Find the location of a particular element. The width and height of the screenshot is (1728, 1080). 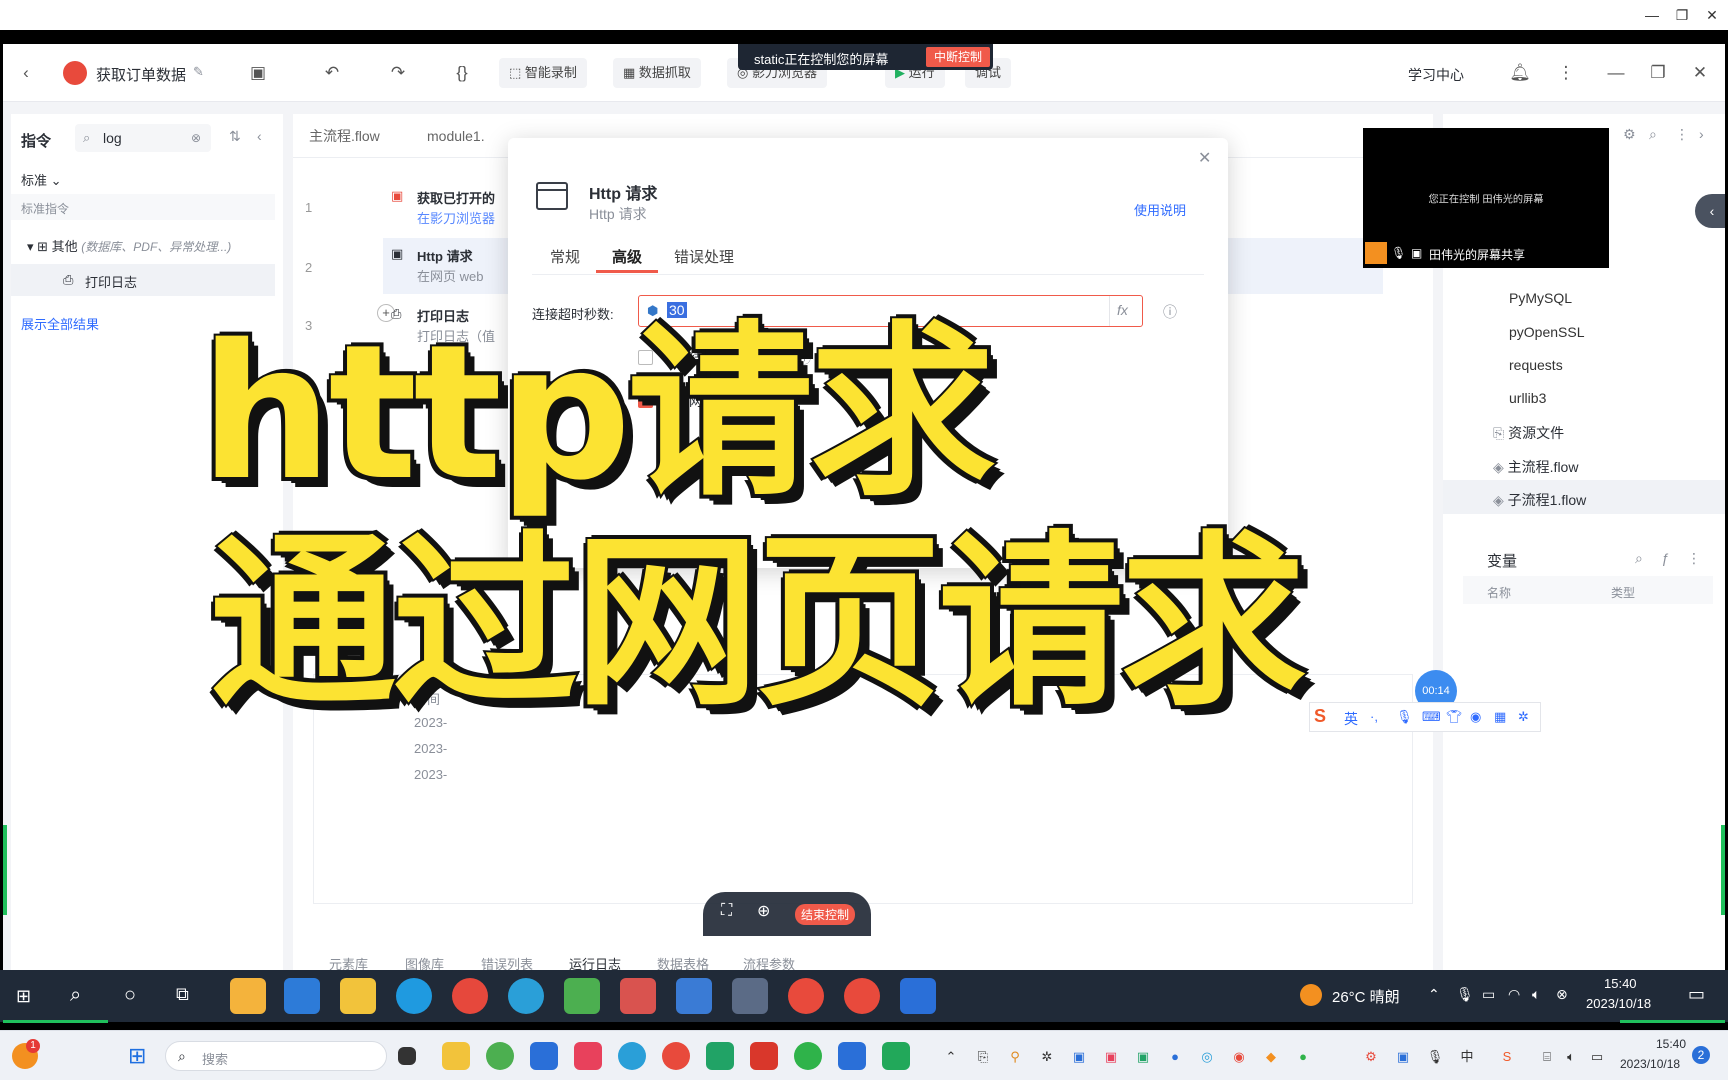

package-item: requests is located at coordinates (1536, 365).